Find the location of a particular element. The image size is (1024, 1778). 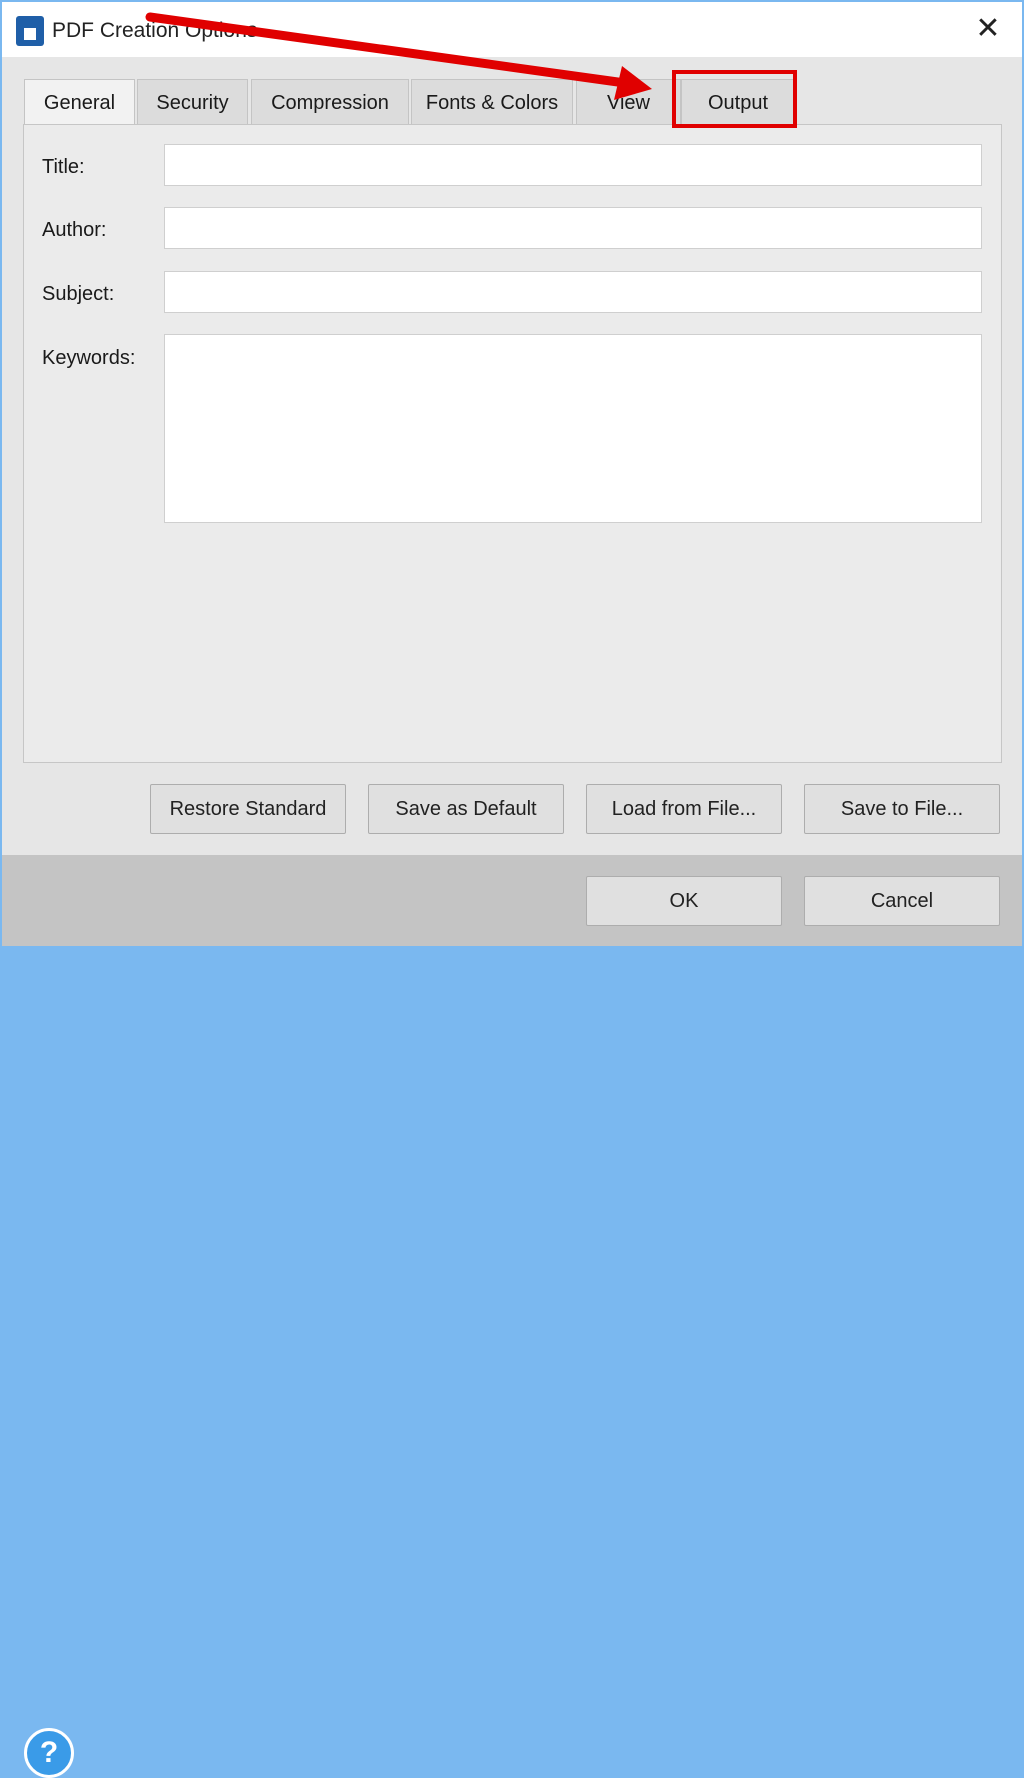

subject-label: Subject: is located at coordinates (78, 294).